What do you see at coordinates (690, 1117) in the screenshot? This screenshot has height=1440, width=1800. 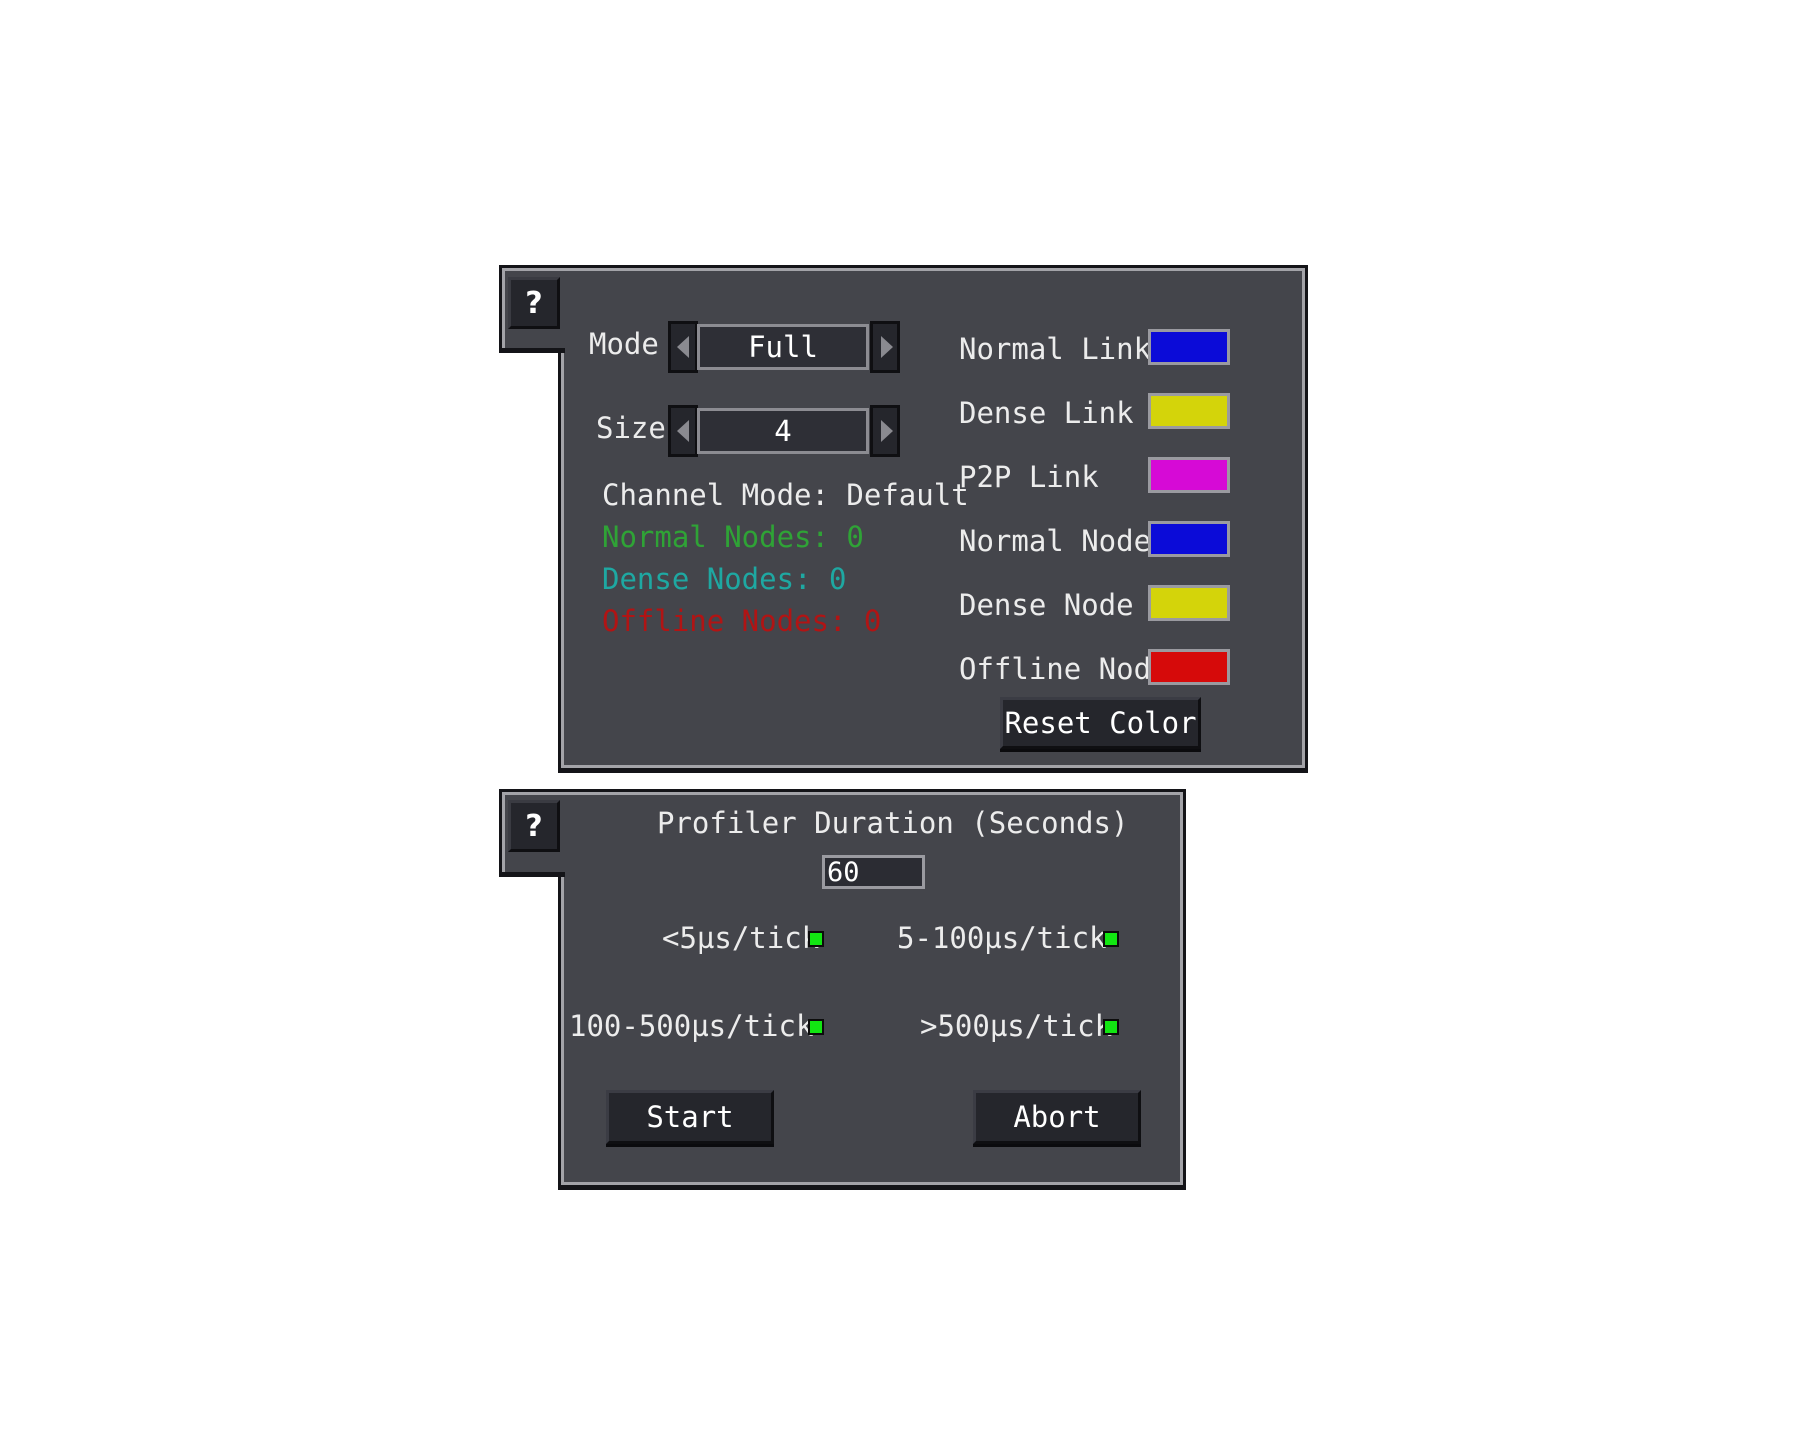 I see `start-button: Start` at bounding box center [690, 1117].